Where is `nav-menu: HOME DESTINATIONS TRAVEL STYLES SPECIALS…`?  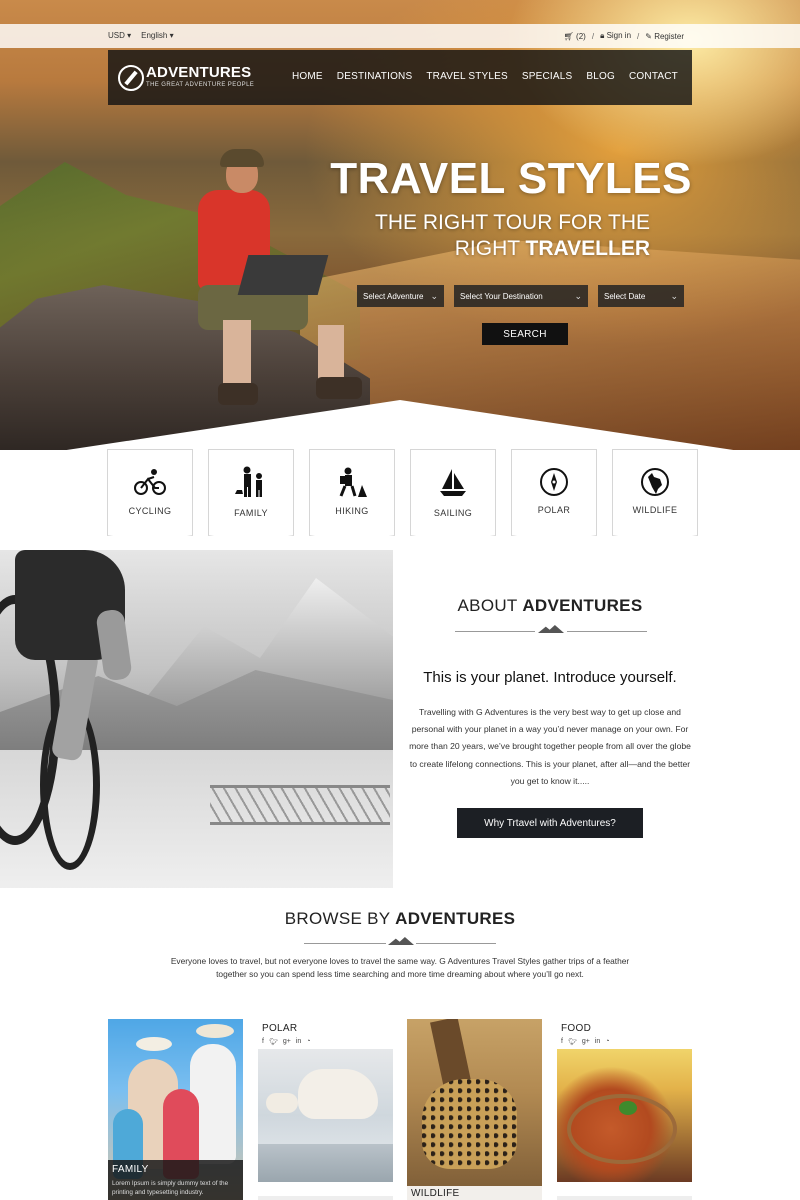
nav-menu: HOME DESTINATIONS TRAVEL STYLES SPECIALS… is located at coordinates (485, 76).